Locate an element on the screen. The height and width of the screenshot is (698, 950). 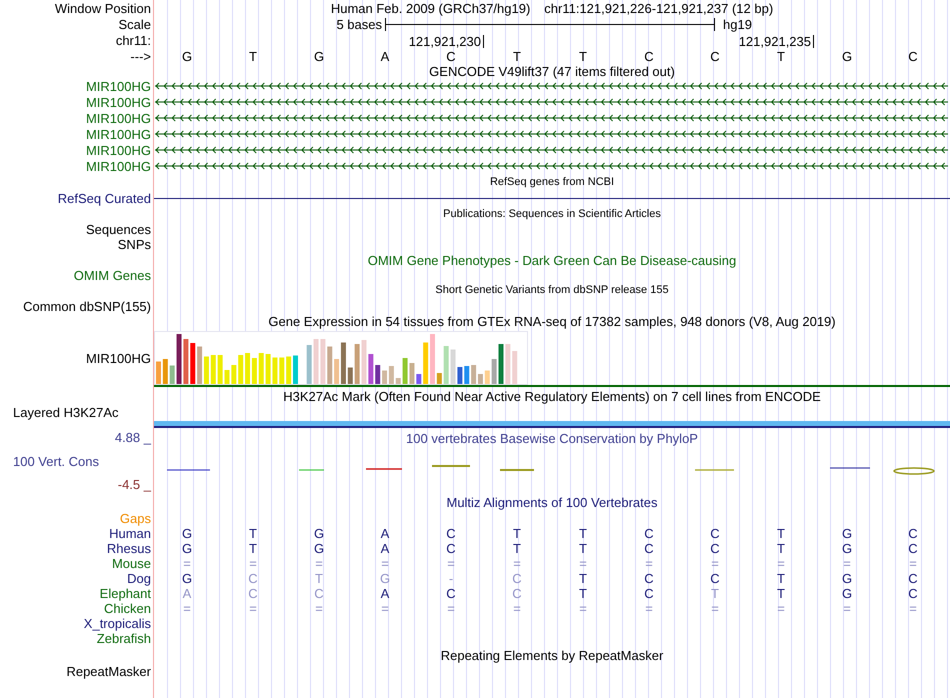
row-label: chr11: is located at coordinates (133, 40).